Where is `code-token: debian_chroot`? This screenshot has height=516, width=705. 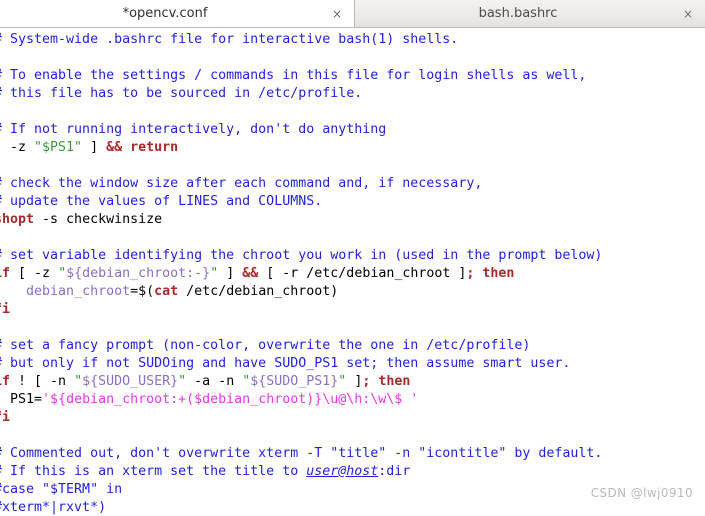
code-token: debian_chroot is located at coordinates (78, 291).